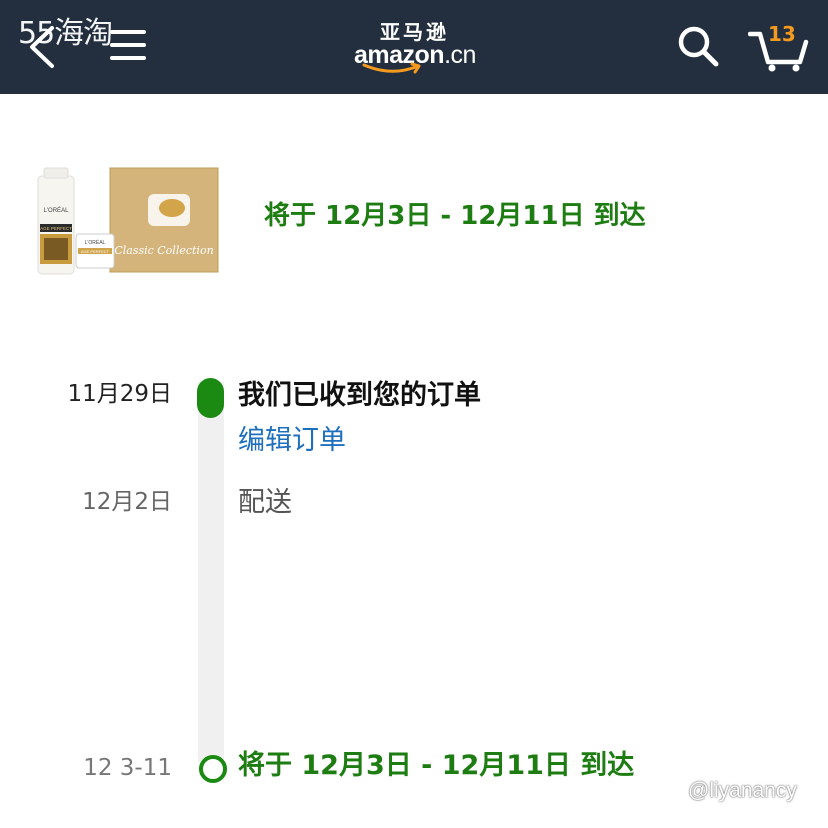  I want to click on timeline-event-order-received: 我们已收到您的订单, so click(359, 395).